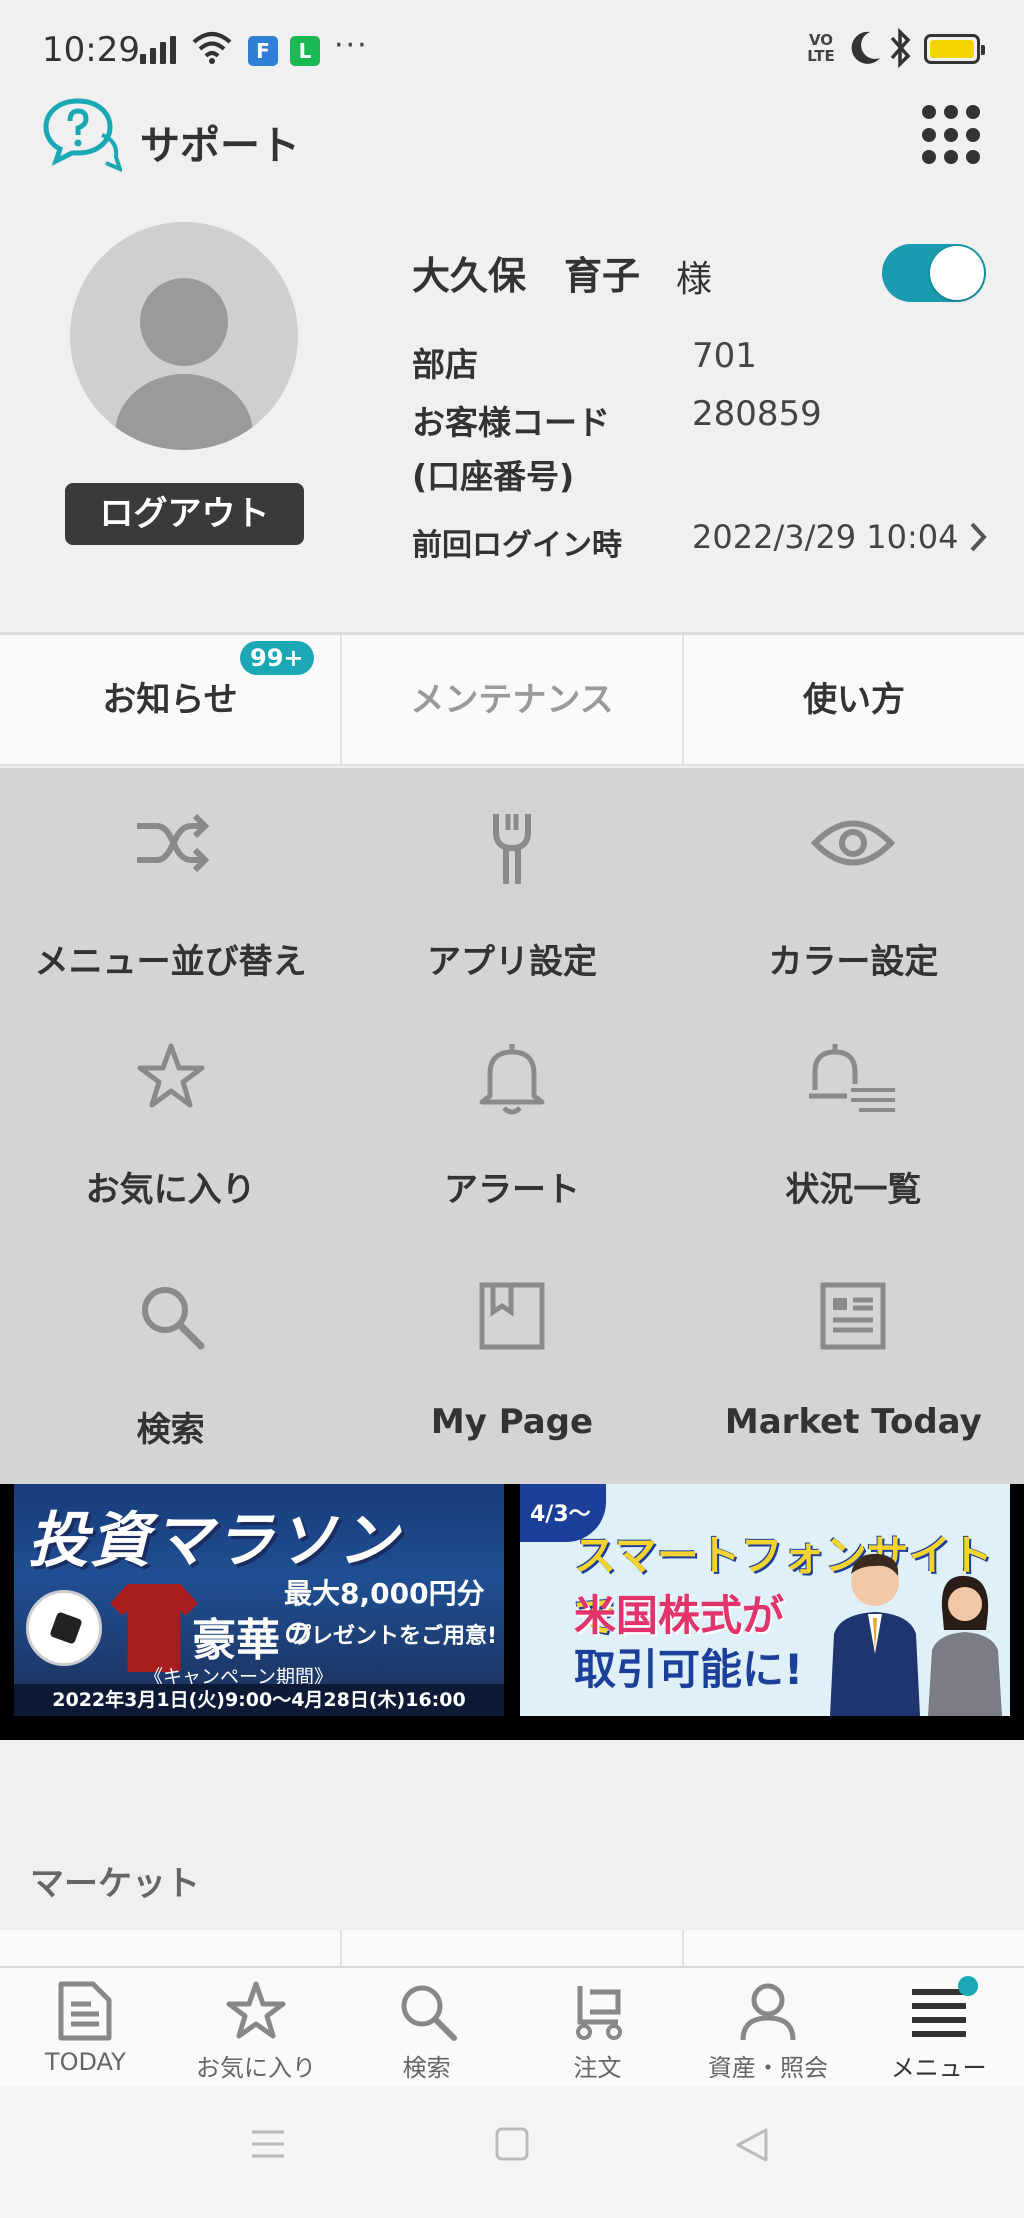 Image resolution: width=1024 pixels, height=2218 pixels. Describe the element at coordinates (825, 537) in the screenshot. I see `last-login-value: 2022/3/29 10:04` at that location.